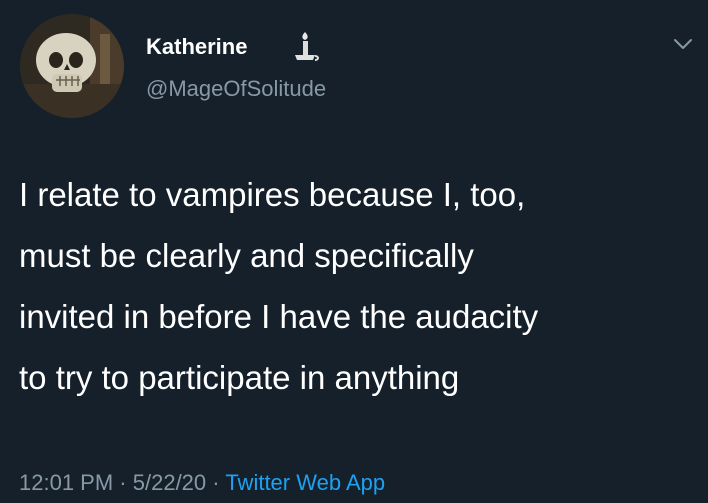 The image size is (708, 503). Describe the element at coordinates (169, 482) in the screenshot. I see `tweet-date: 5/22/20` at that location.